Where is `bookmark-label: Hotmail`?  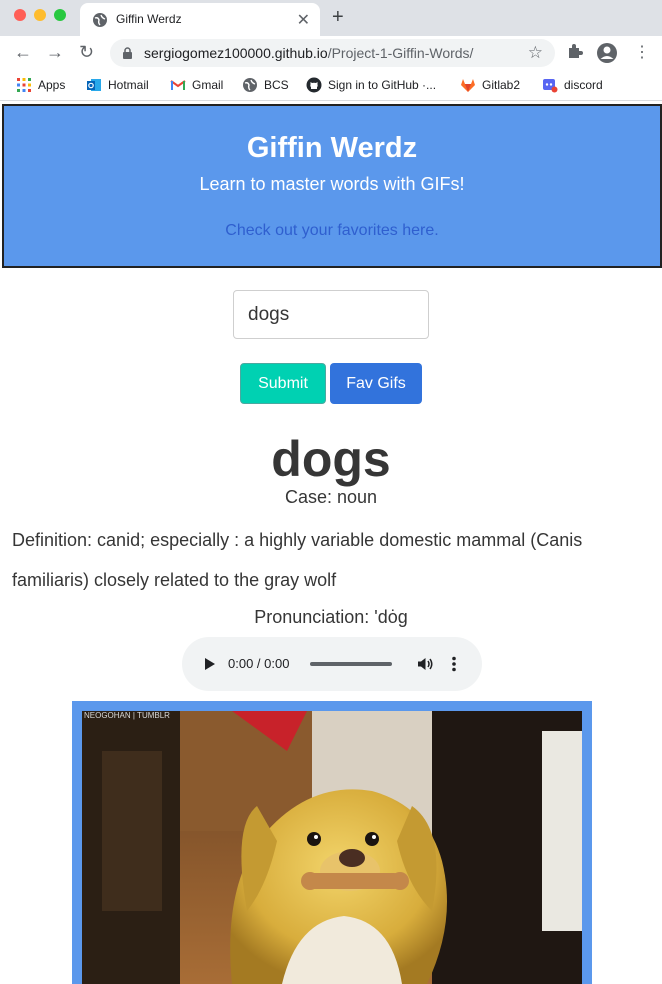
bookmark-label: Hotmail is located at coordinates (128, 85).